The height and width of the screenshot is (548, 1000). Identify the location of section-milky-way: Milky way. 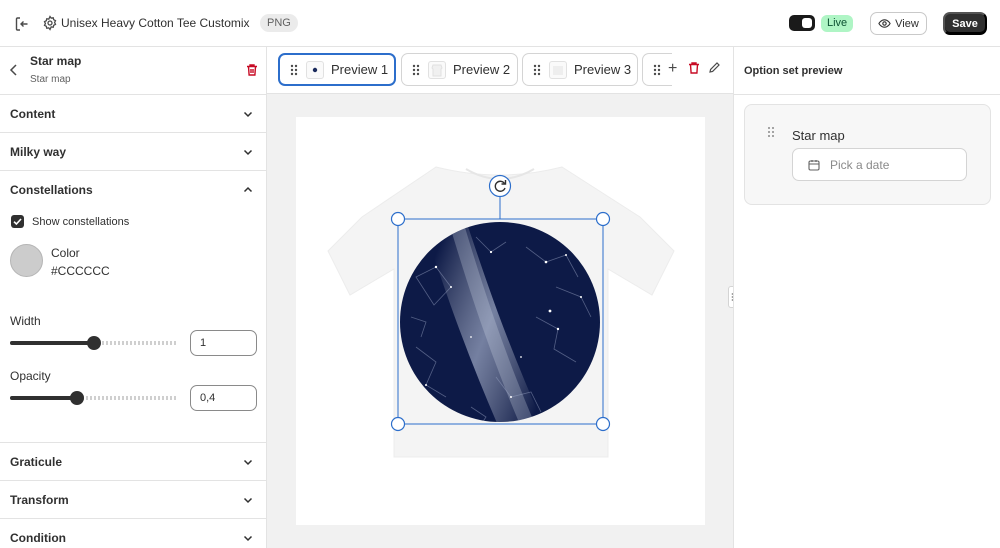
(133, 152).